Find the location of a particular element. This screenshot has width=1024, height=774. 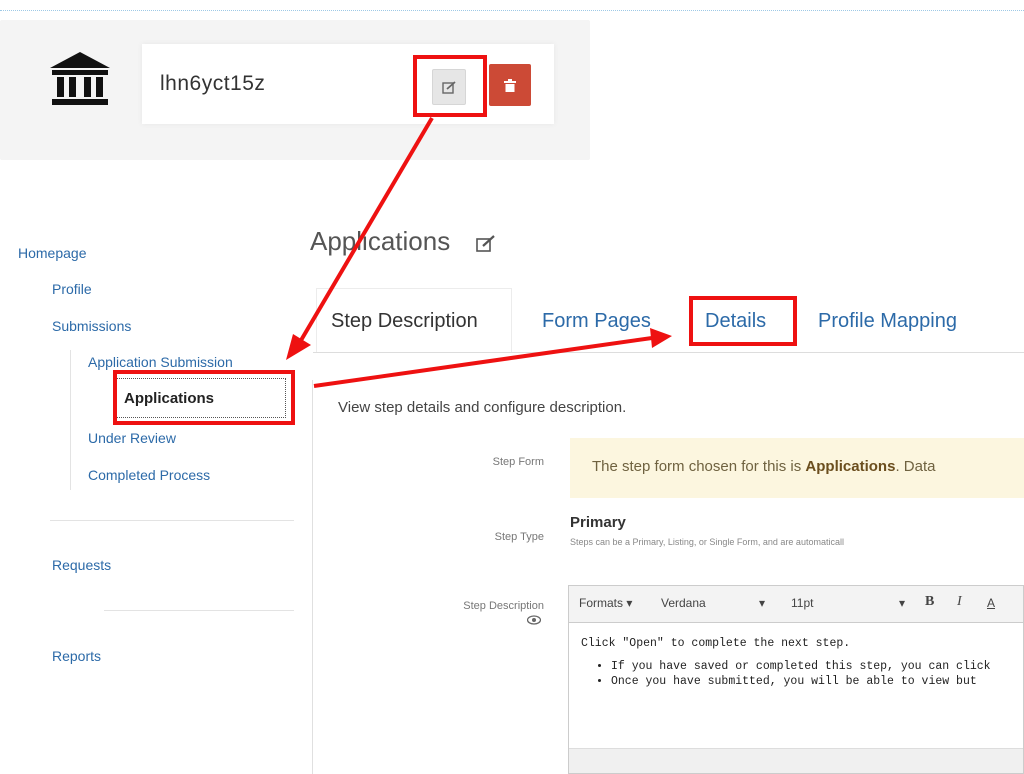

bank-building-icon is located at coordinates (80, 78).